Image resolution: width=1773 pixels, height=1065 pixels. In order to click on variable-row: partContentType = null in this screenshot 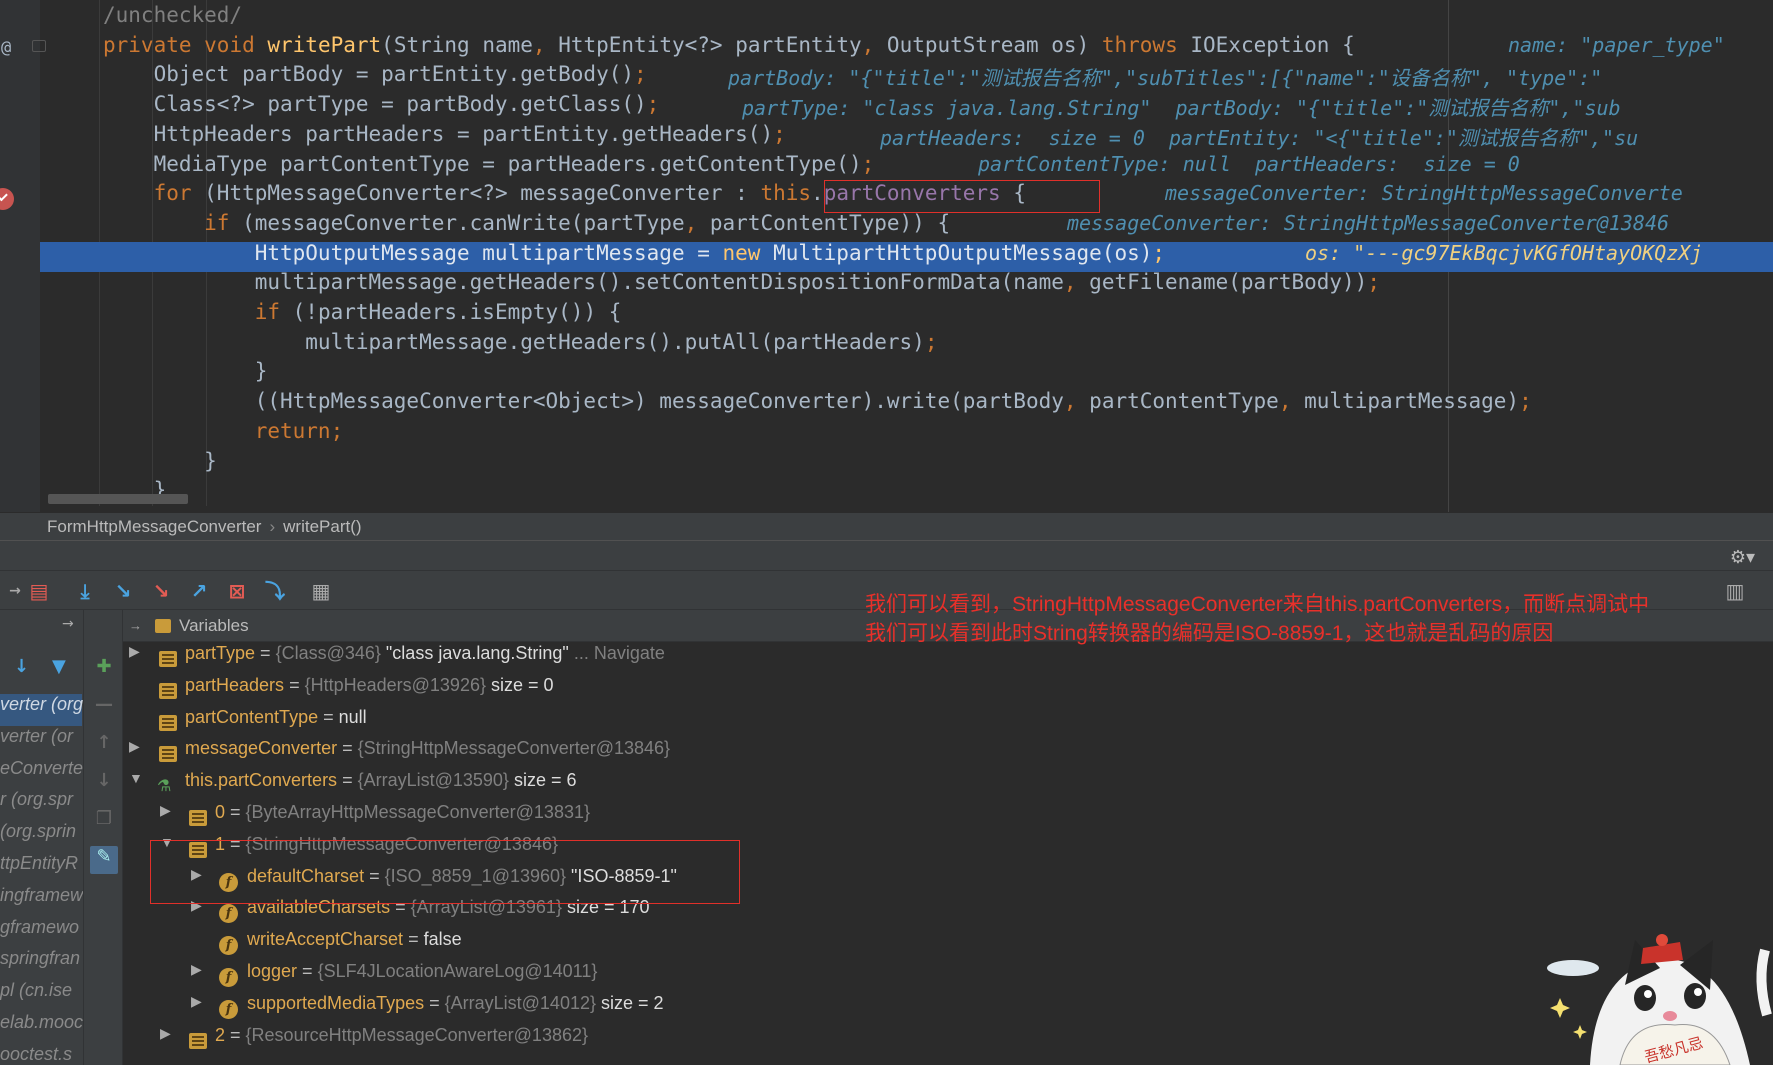, I will do `click(923, 723)`.